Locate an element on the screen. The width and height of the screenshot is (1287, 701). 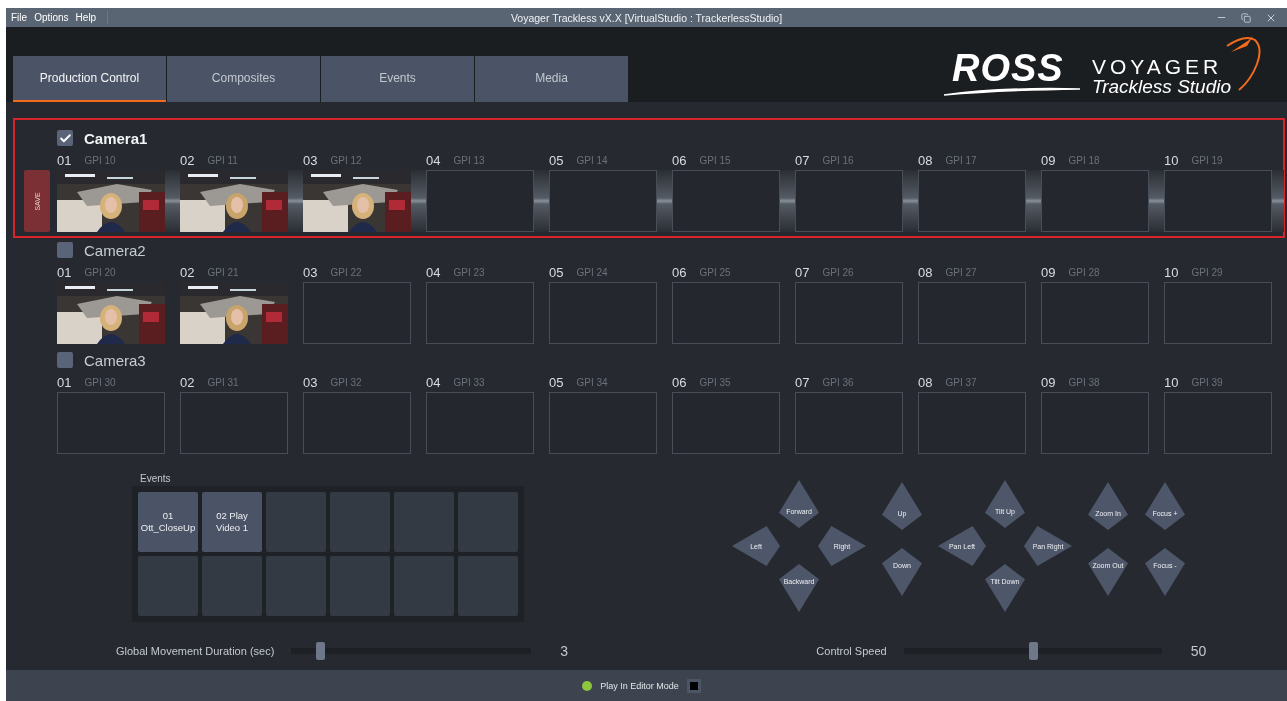
gpi-label: GPI 18 is located at coordinates (1084, 160).